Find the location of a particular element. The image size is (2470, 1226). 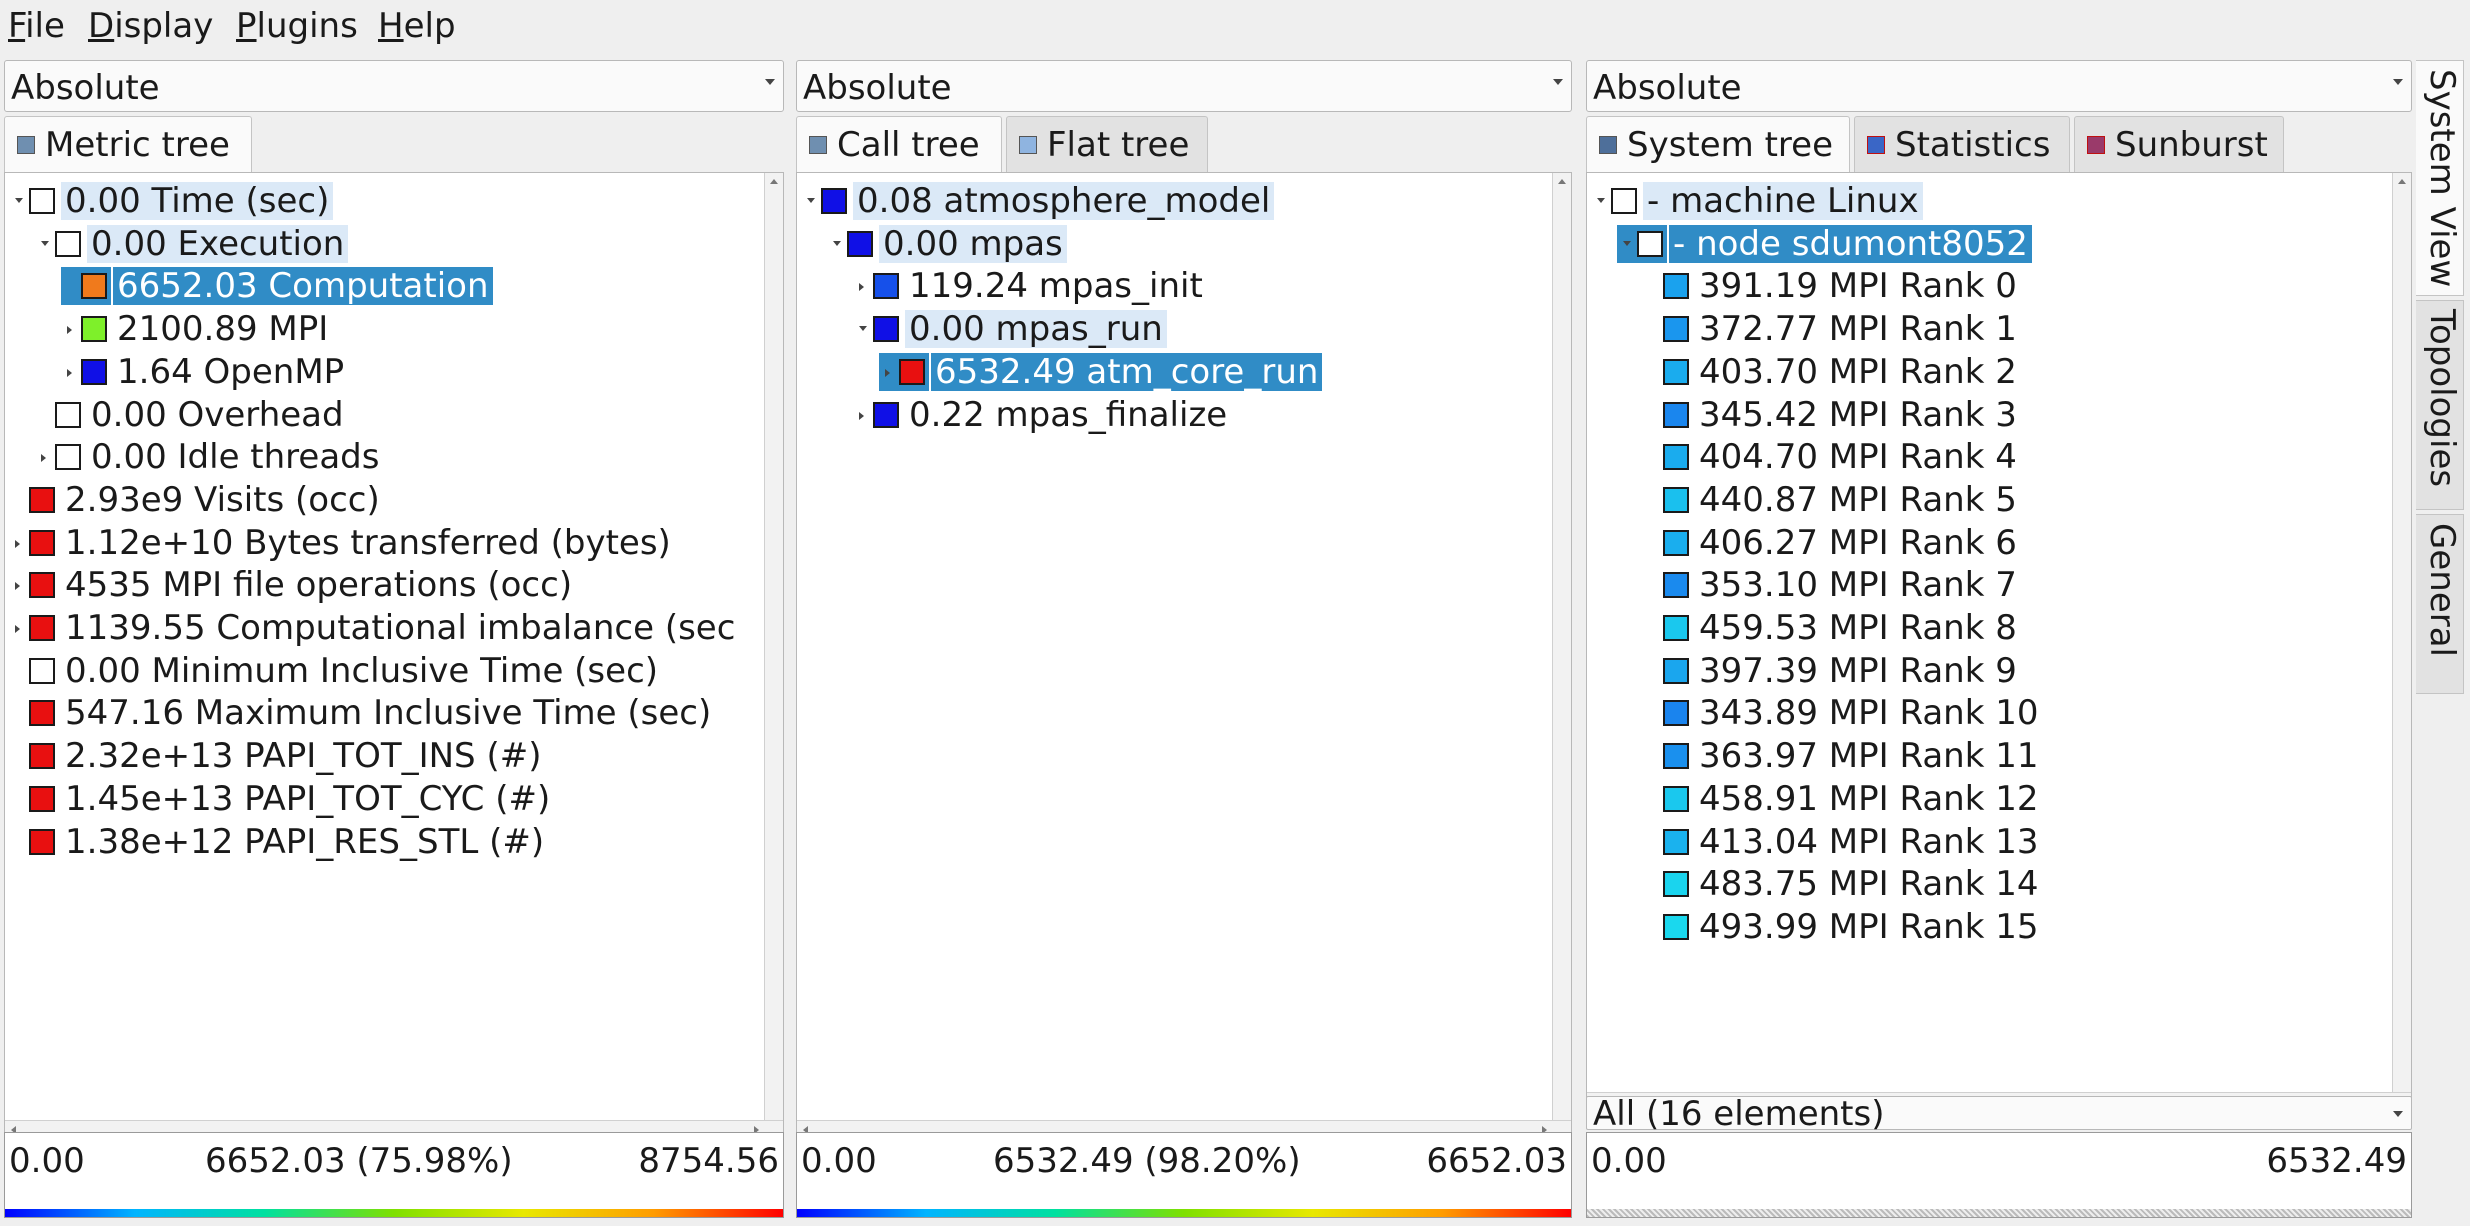

tree-row: 2100.89 MPI is located at coordinates (394, 328).